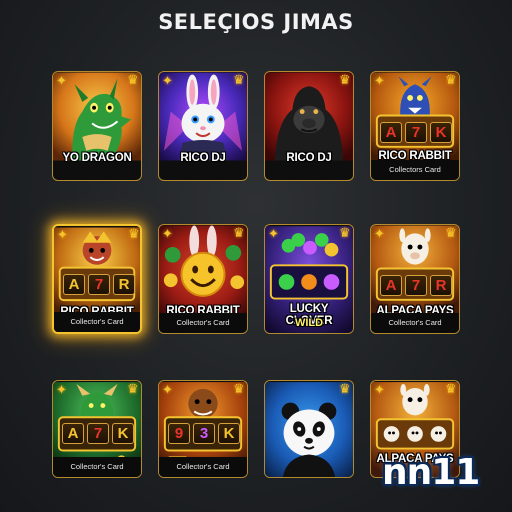 The height and width of the screenshot is (512, 512). What do you see at coordinates (97, 158) in the screenshot?
I see `card-title: YO DRAGON` at bounding box center [97, 158].